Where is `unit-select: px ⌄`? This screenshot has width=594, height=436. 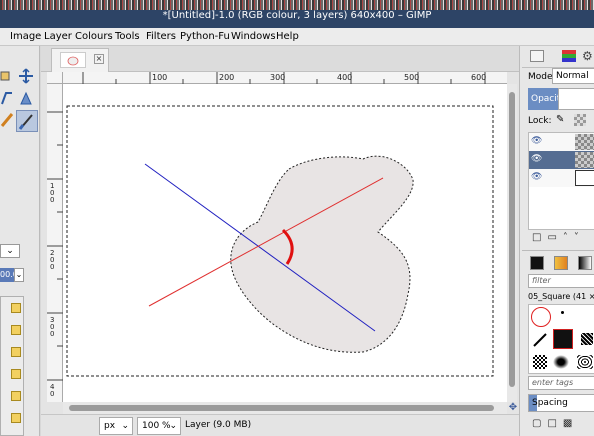
unit-select: px ⌄ is located at coordinates (116, 426).